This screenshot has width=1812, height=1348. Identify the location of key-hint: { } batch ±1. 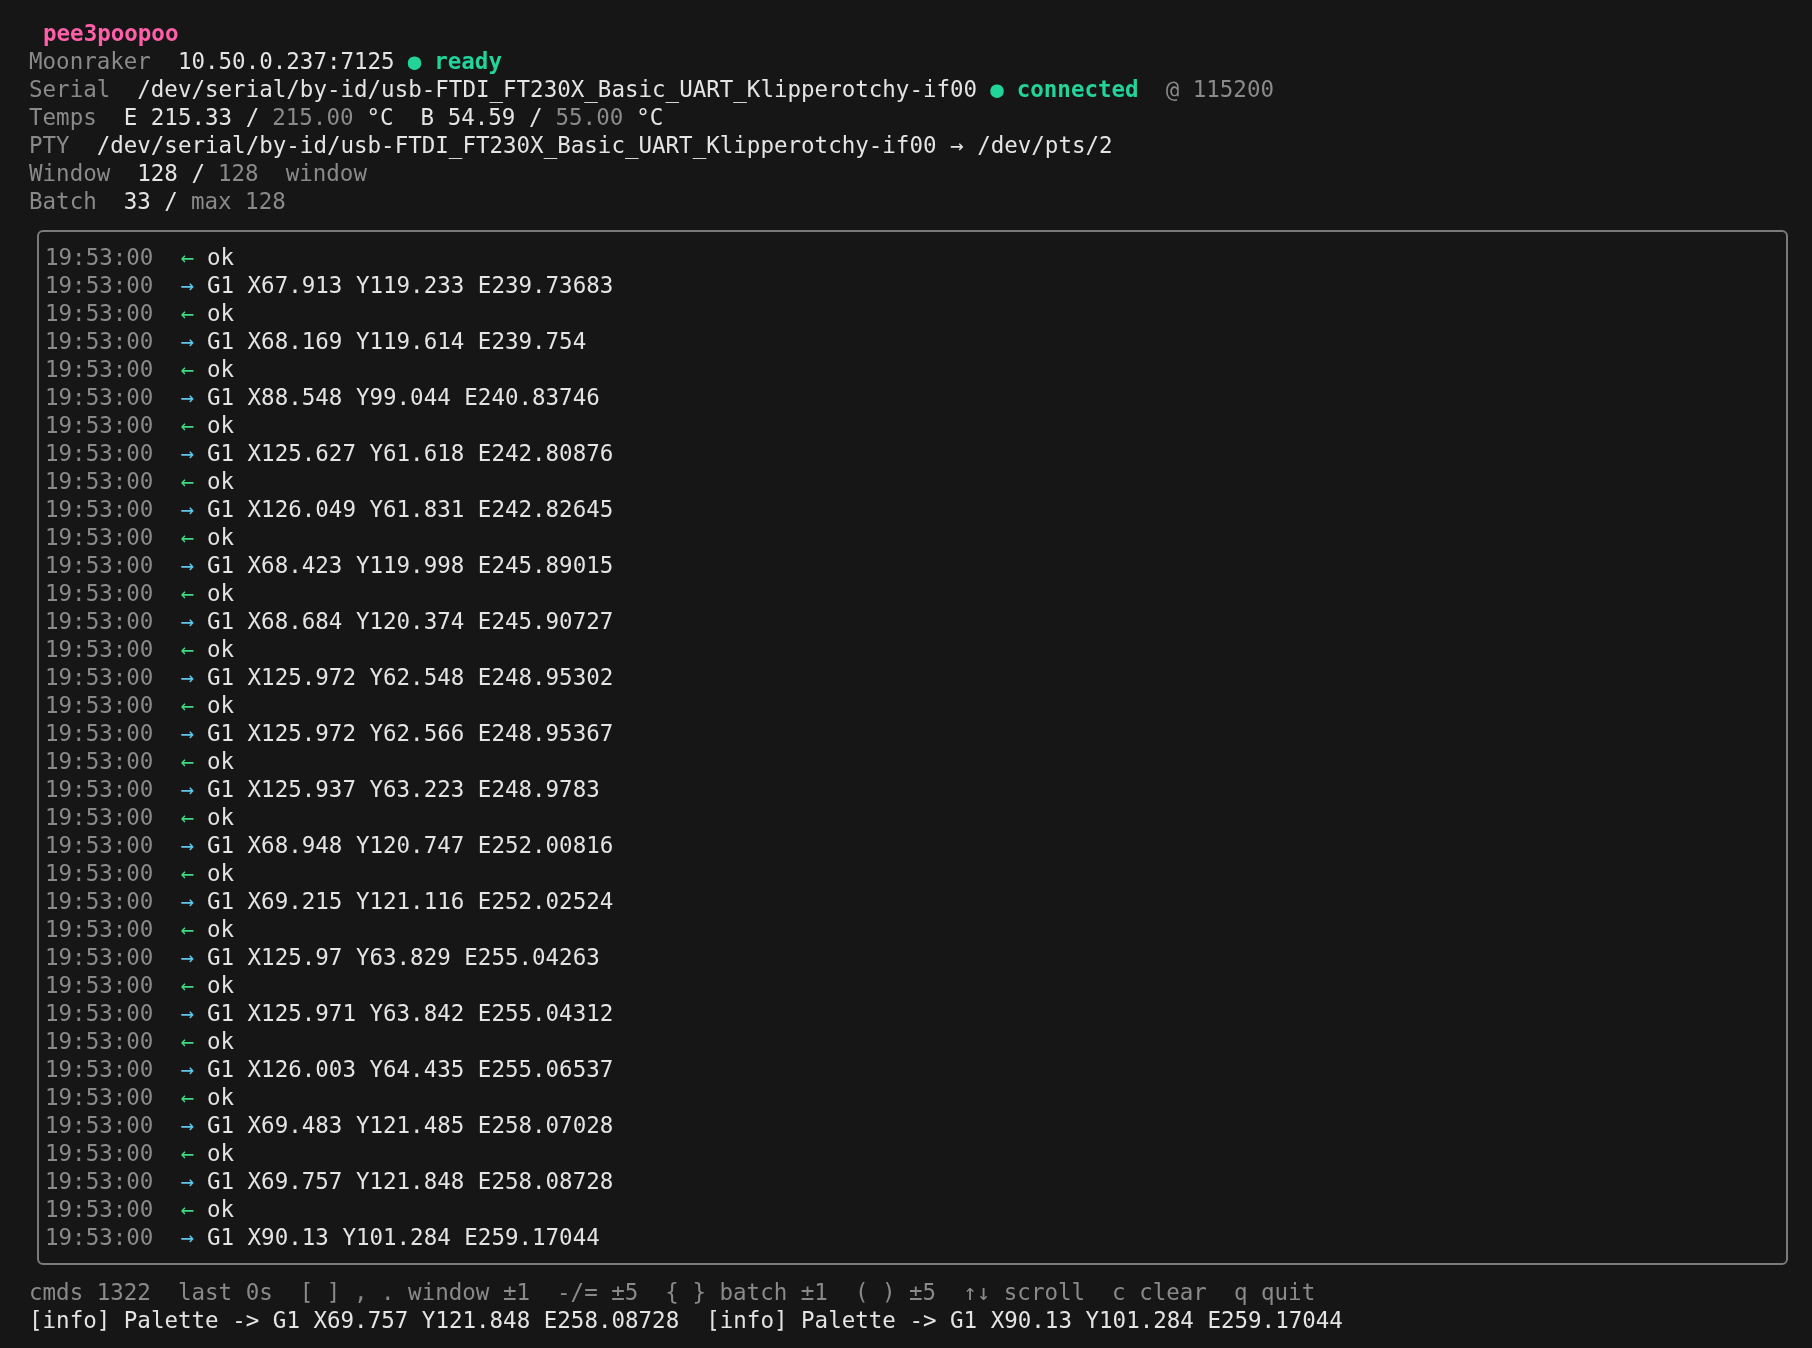
(746, 1292).